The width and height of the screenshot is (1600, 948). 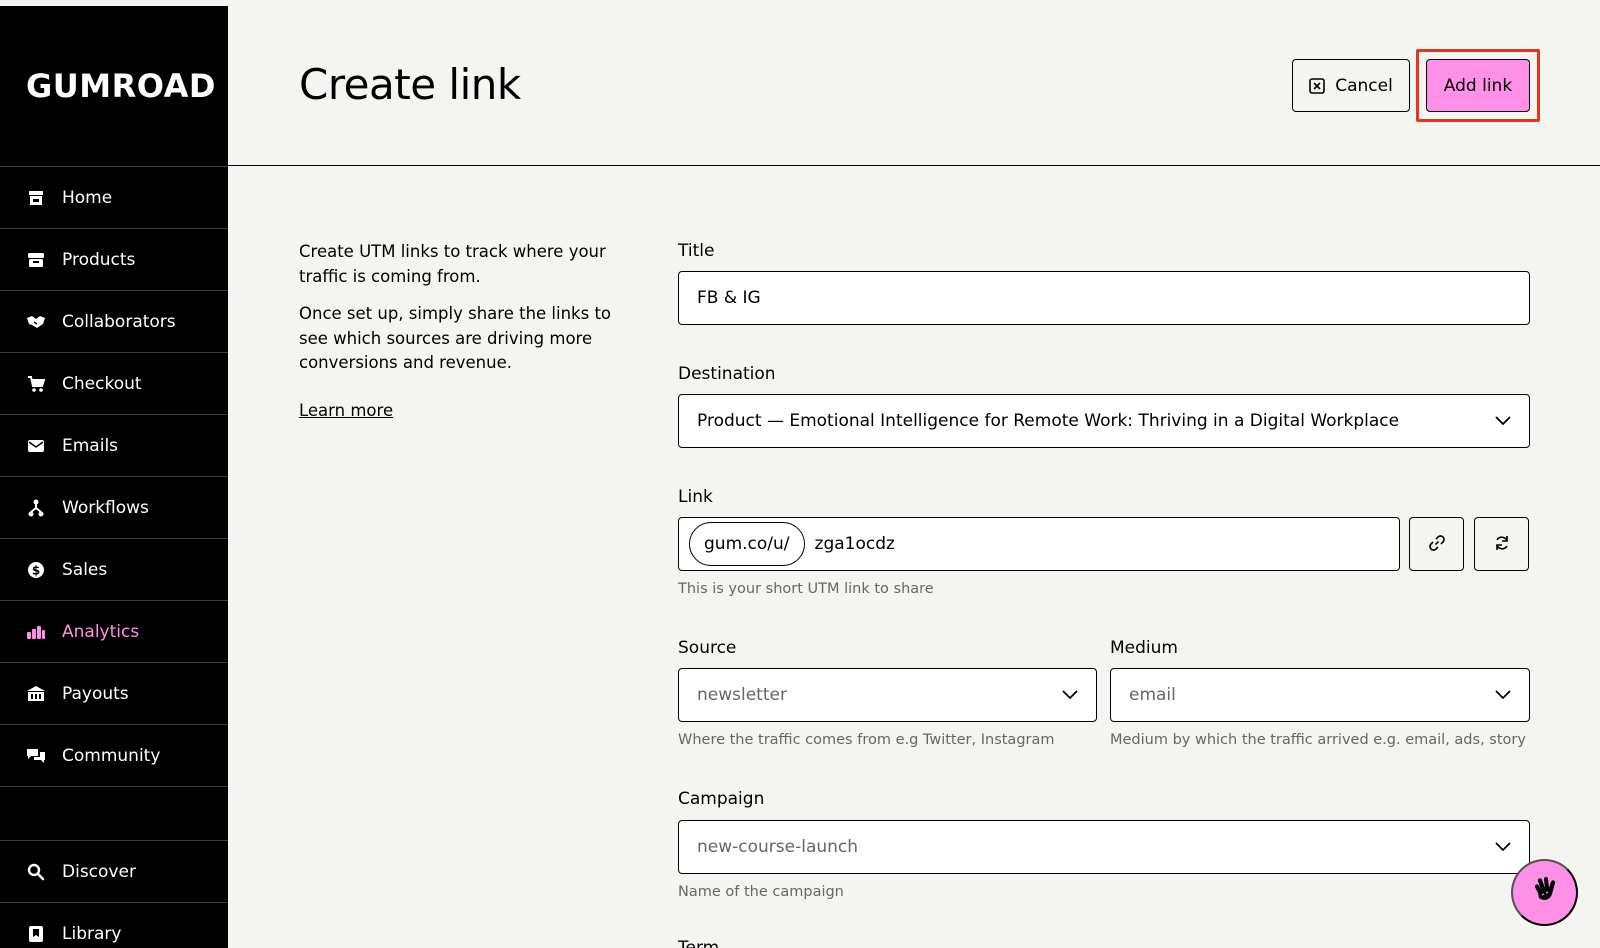 I want to click on regenerate-link-button, so click(x=1501, y=544).